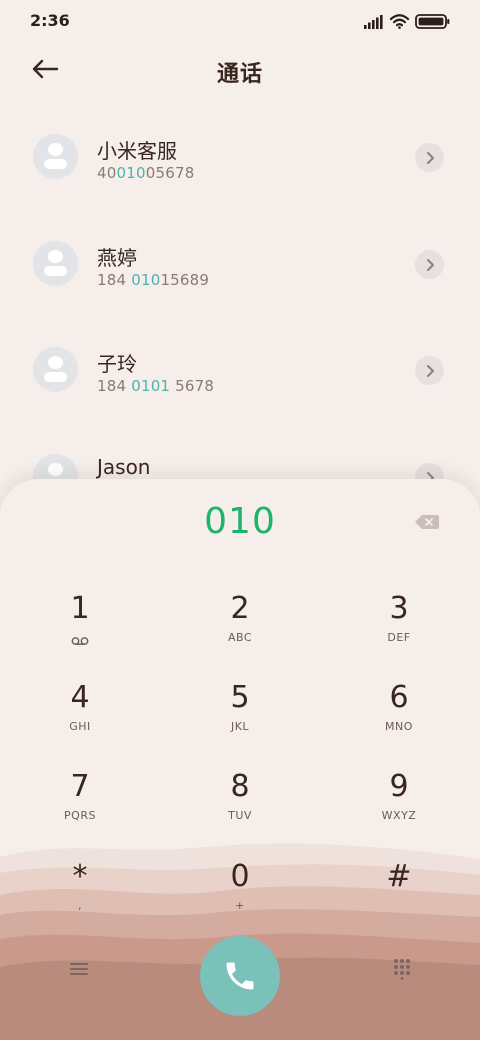 The height and width of the screenshot is (1040, 480). I want to click on contact-name: 燕婷, so click(117, 258).